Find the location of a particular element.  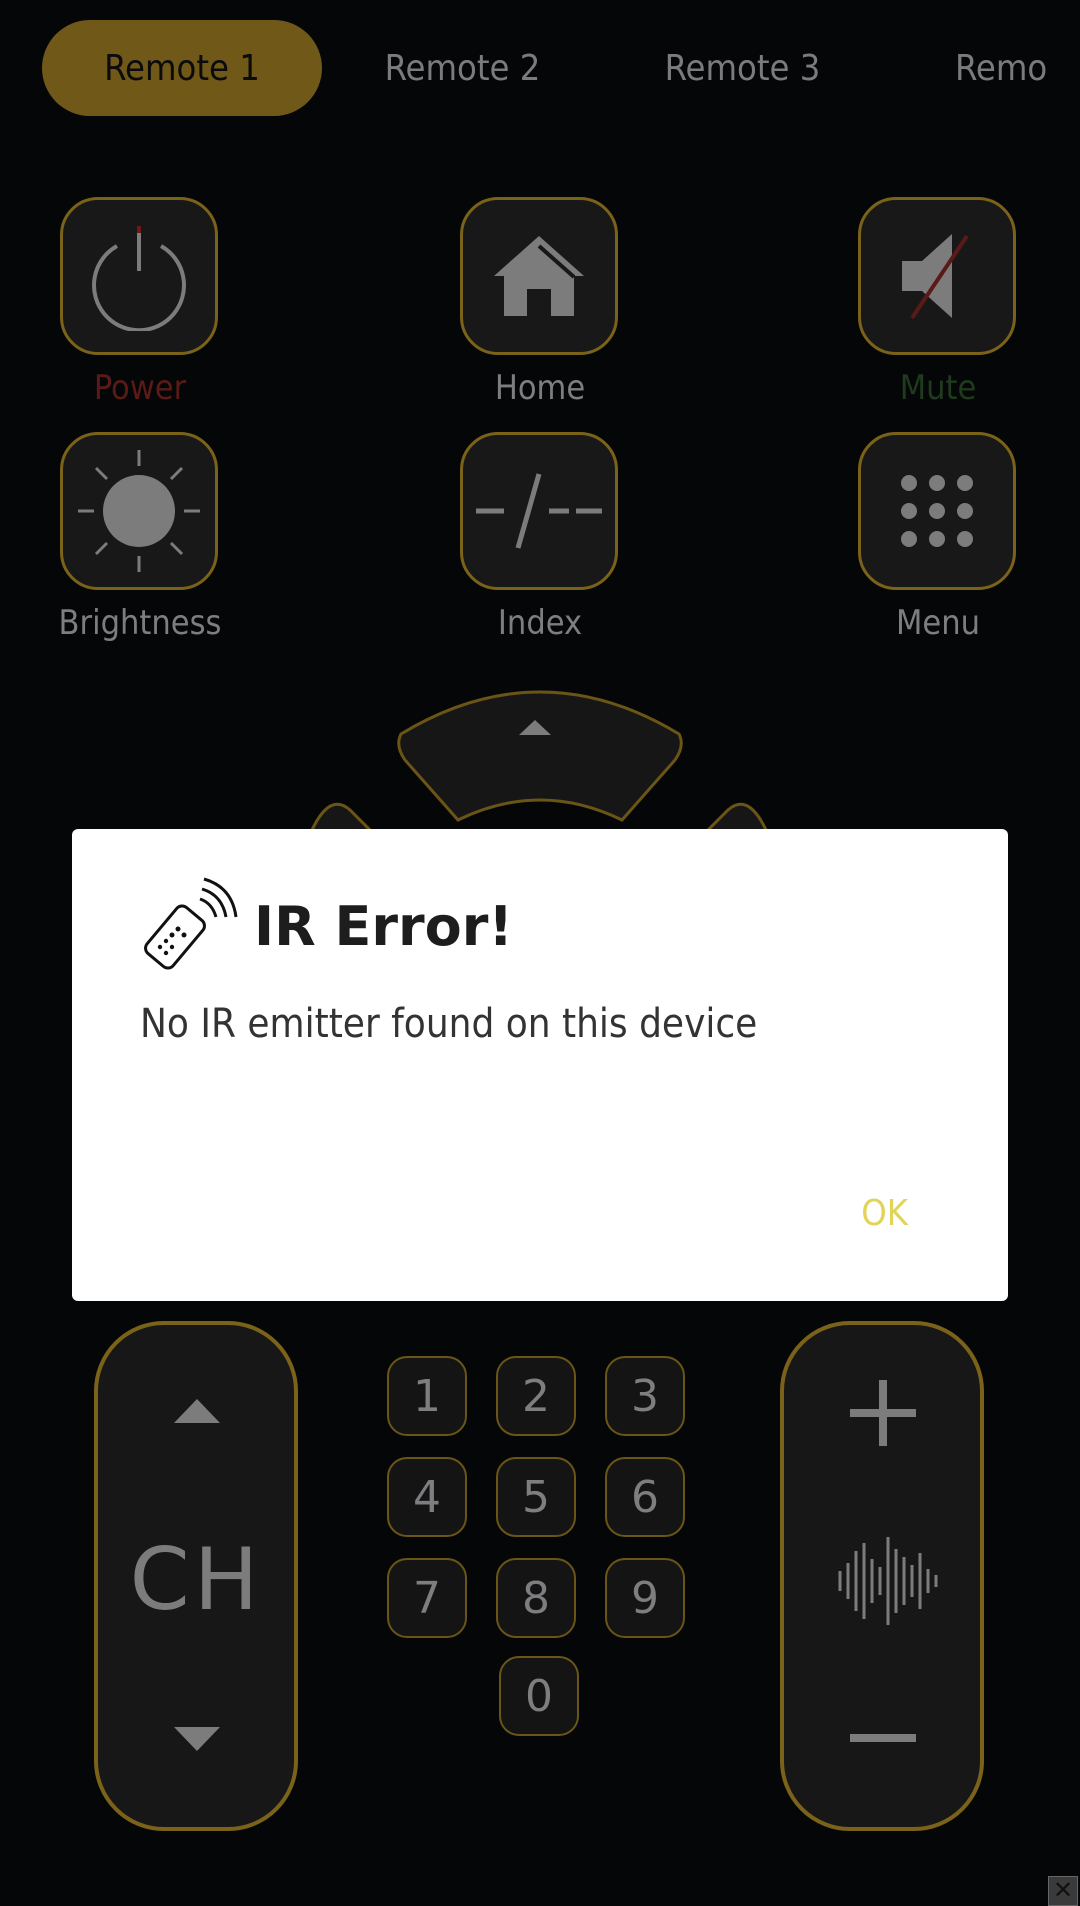

home-button is located at coordinates (539, 276).